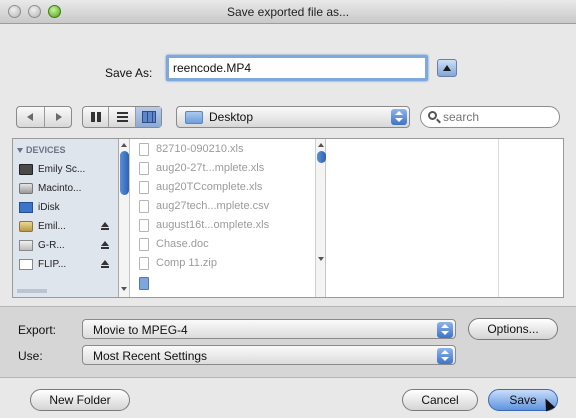 Image resolution: width=576 pixels, height=418 pixels. I want to click on file-name: Comp 11.zip, so click(186, 263).